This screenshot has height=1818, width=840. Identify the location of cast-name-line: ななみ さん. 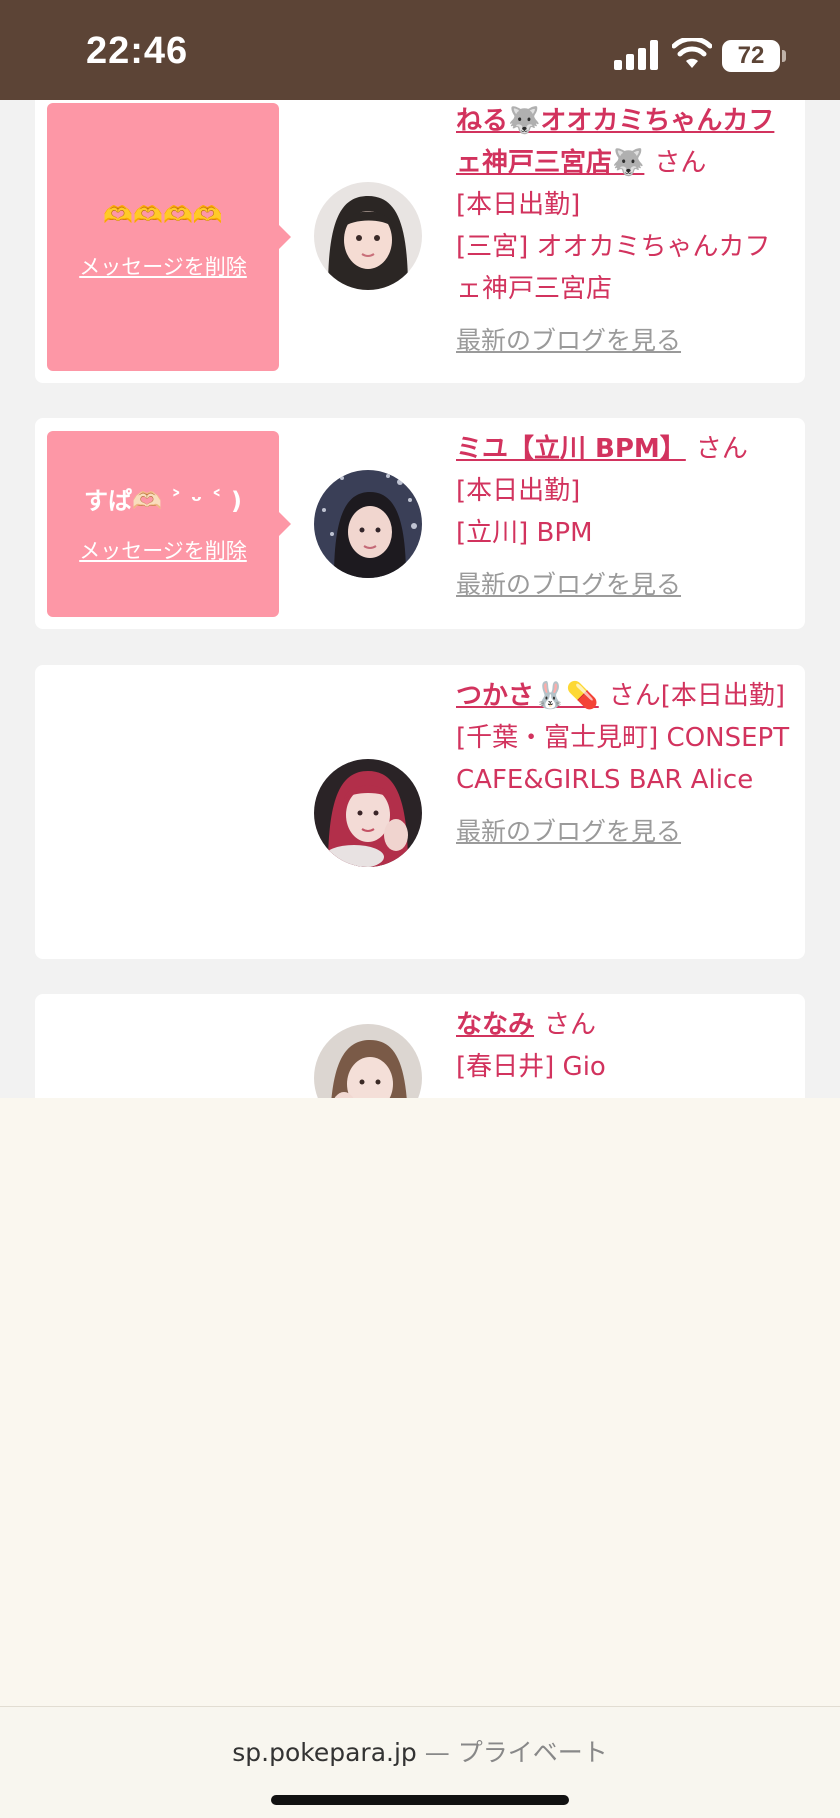
(626, 1025).